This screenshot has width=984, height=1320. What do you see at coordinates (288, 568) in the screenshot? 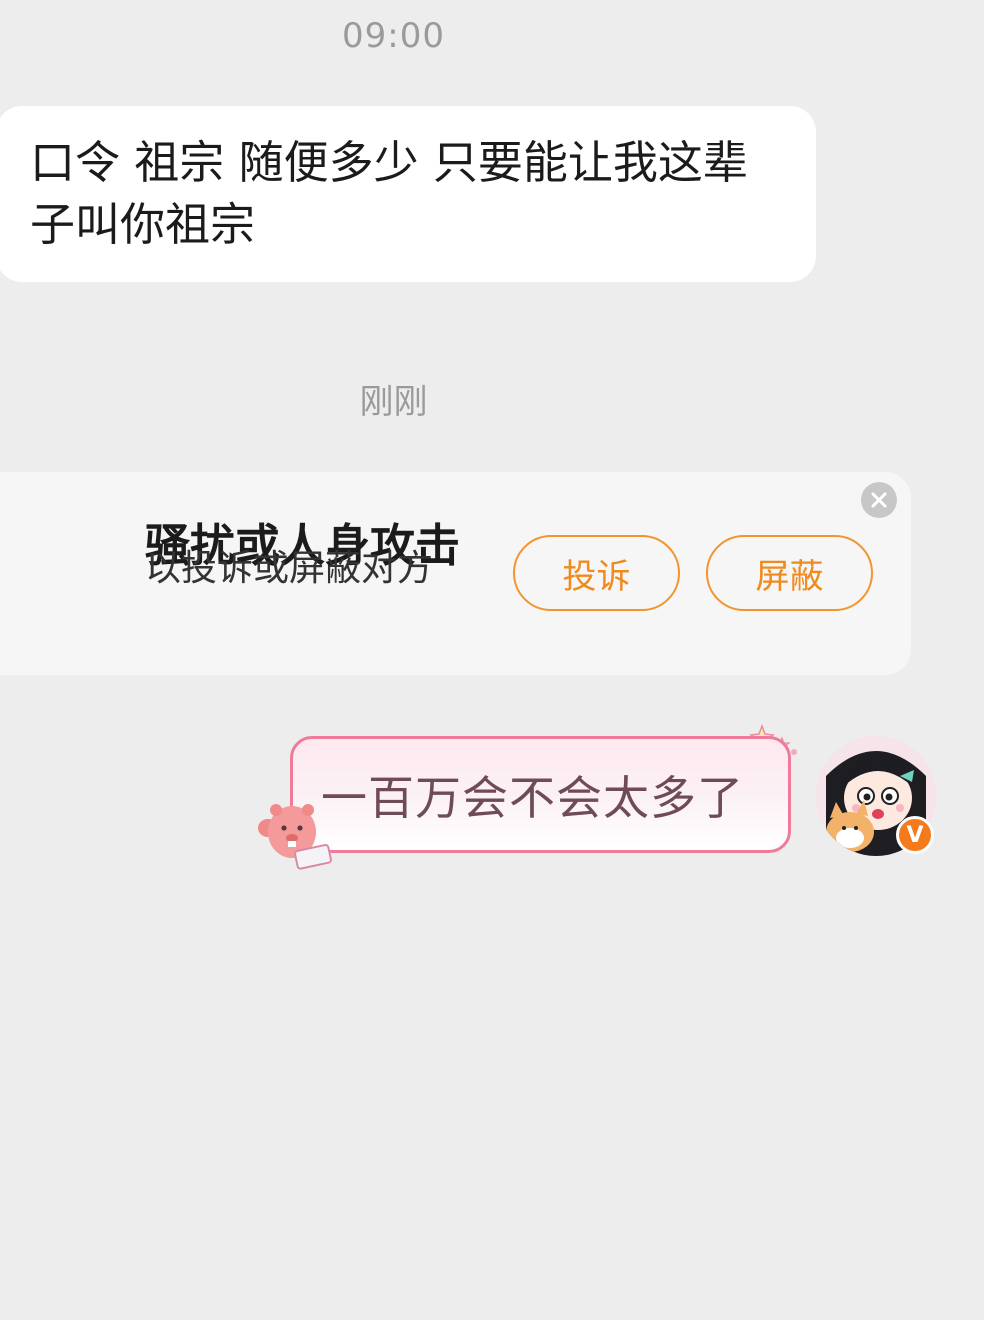
I see `safety-notice-subtitle: 以投诉或屏蔽对方` at bounding box center [288, 568].